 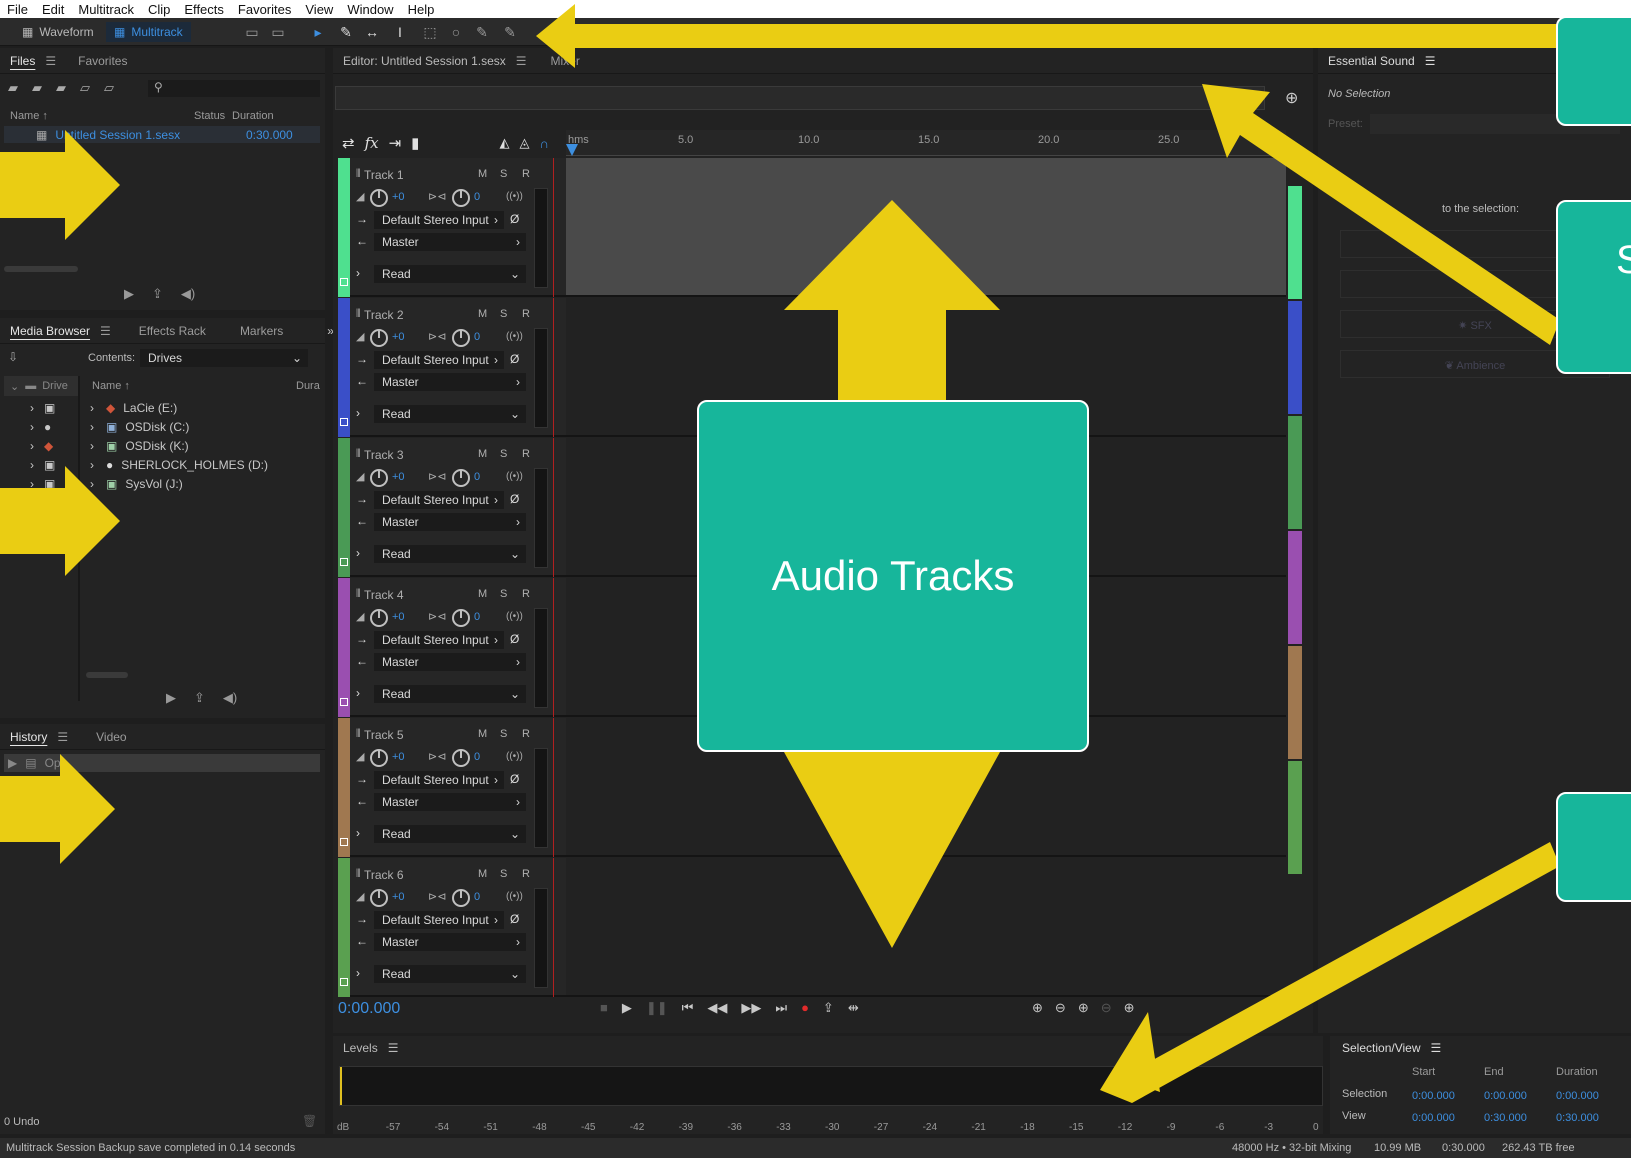 I want to click on toolbar-arrow, so click(x=1048, y=36).